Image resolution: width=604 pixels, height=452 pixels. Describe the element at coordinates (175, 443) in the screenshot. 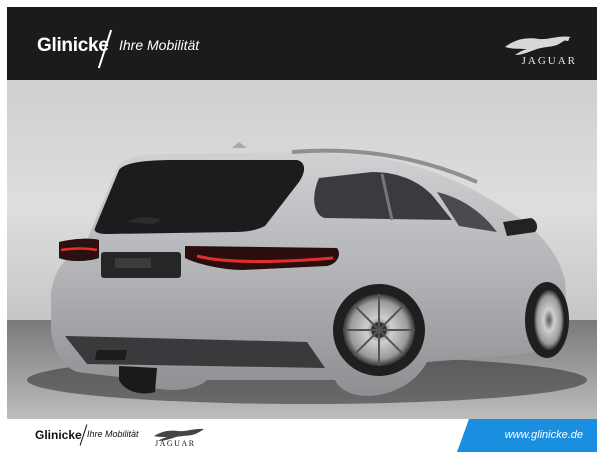

I see `footer-jaguar-wordmark: JAGUAR` at that location.